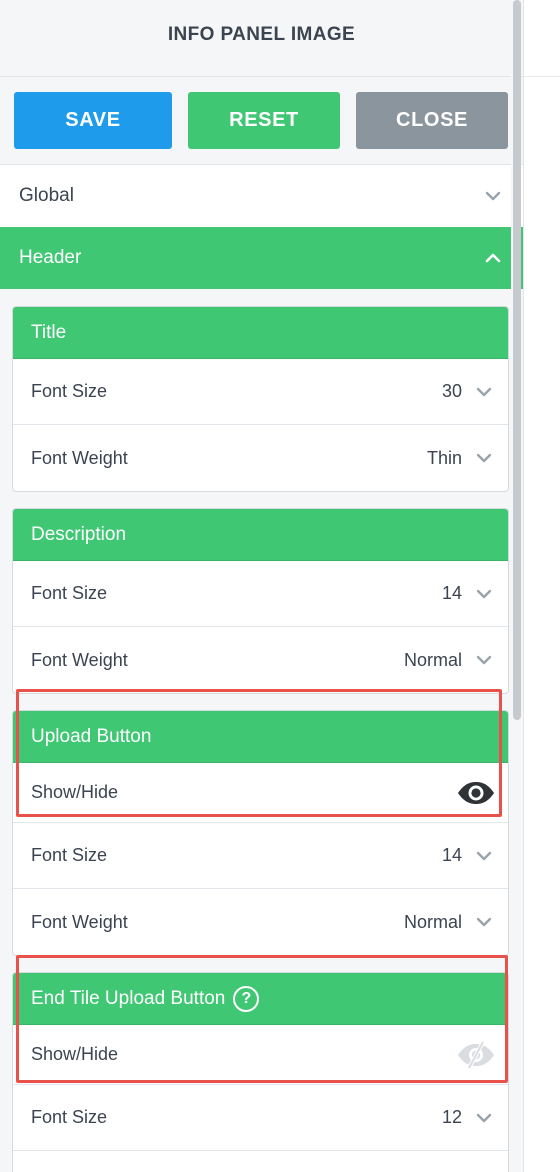 The height and width of the screenshot is (1172, 560). I want to click on font-weight-select: Thin, so click(459, 458).